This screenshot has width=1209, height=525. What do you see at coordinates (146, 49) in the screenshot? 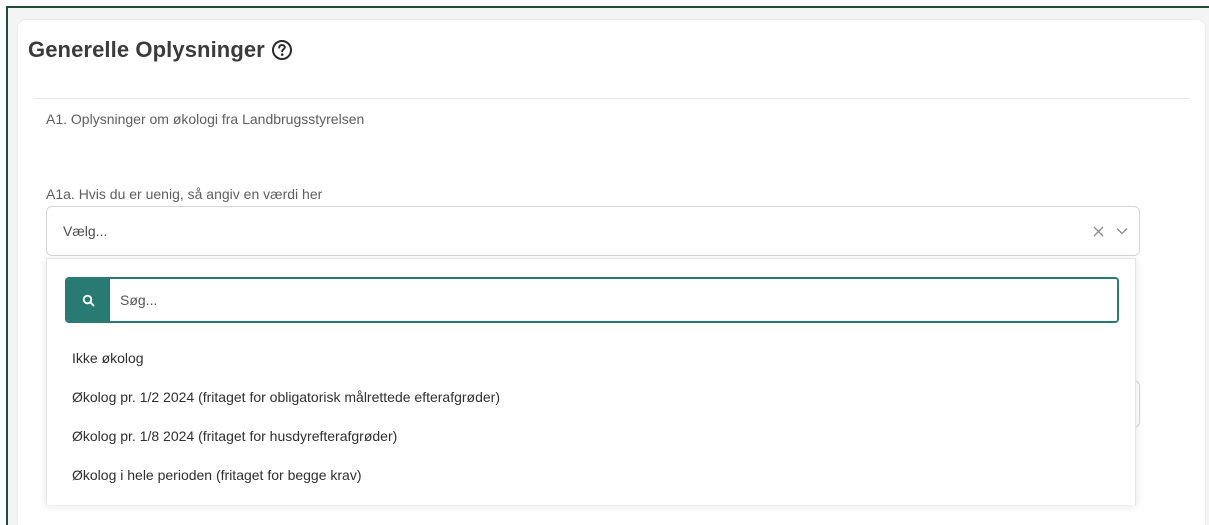
I see `page-title-text: Generelle Oplysninger` at bounding box center [146, 49].